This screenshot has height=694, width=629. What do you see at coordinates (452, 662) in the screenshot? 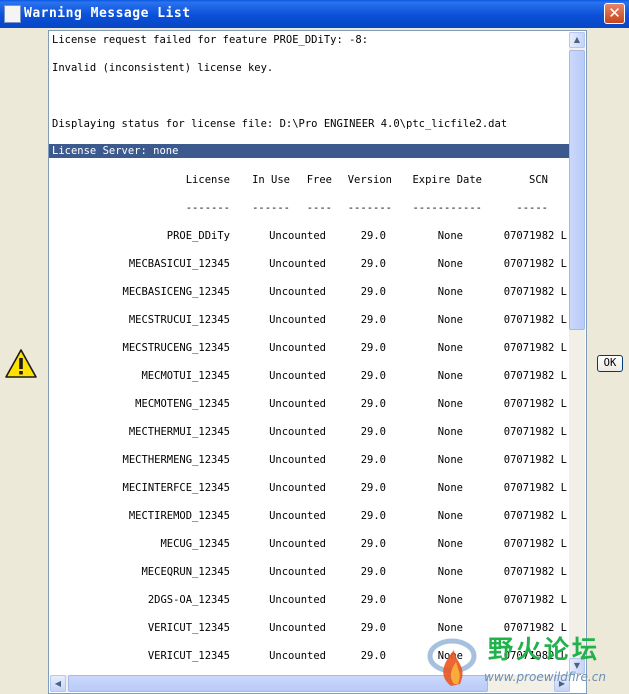
I see `flame-logo-icon` at bounding box center [452, 662].